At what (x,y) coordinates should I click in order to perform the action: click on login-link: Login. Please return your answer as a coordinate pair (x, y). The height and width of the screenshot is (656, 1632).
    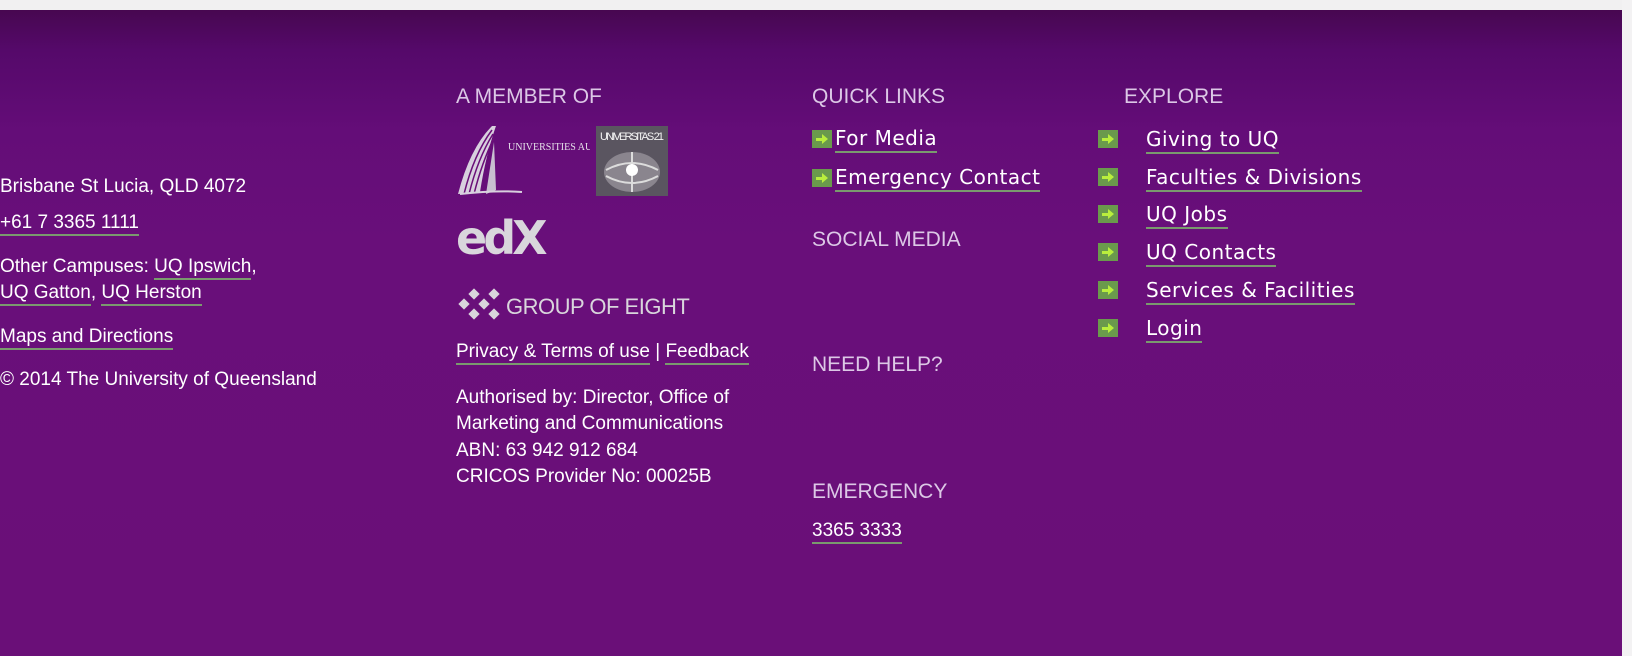
    Looking at the image, I should click on (1174, 329).